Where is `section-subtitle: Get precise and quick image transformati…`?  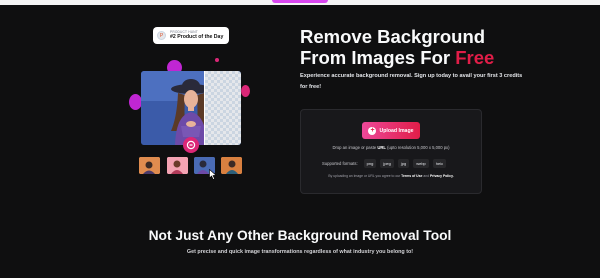
section-subtitle: Get precise and quick image transformati… is located at coordinates (300, 252).